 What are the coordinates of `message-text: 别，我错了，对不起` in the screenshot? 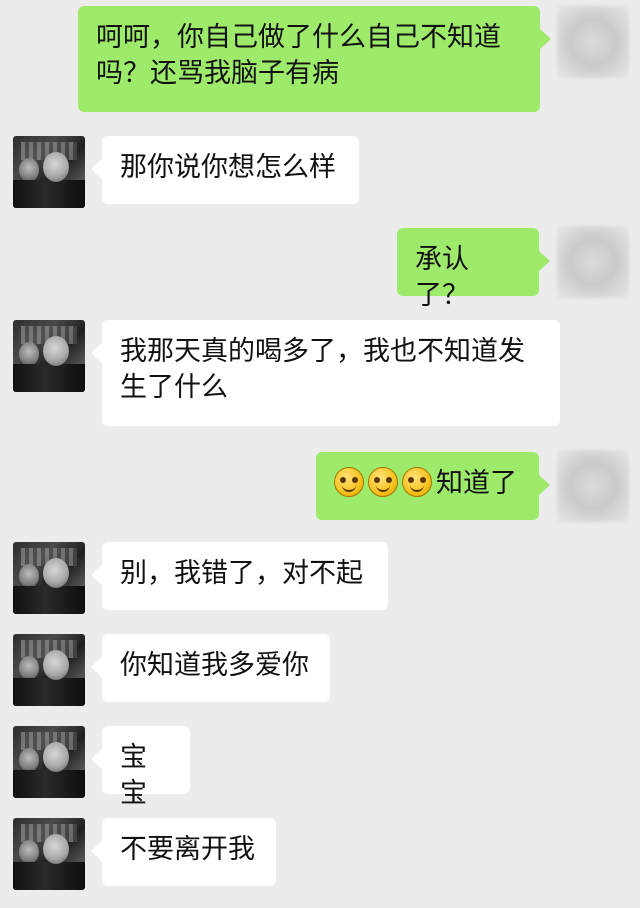 It's located at (241, 573).